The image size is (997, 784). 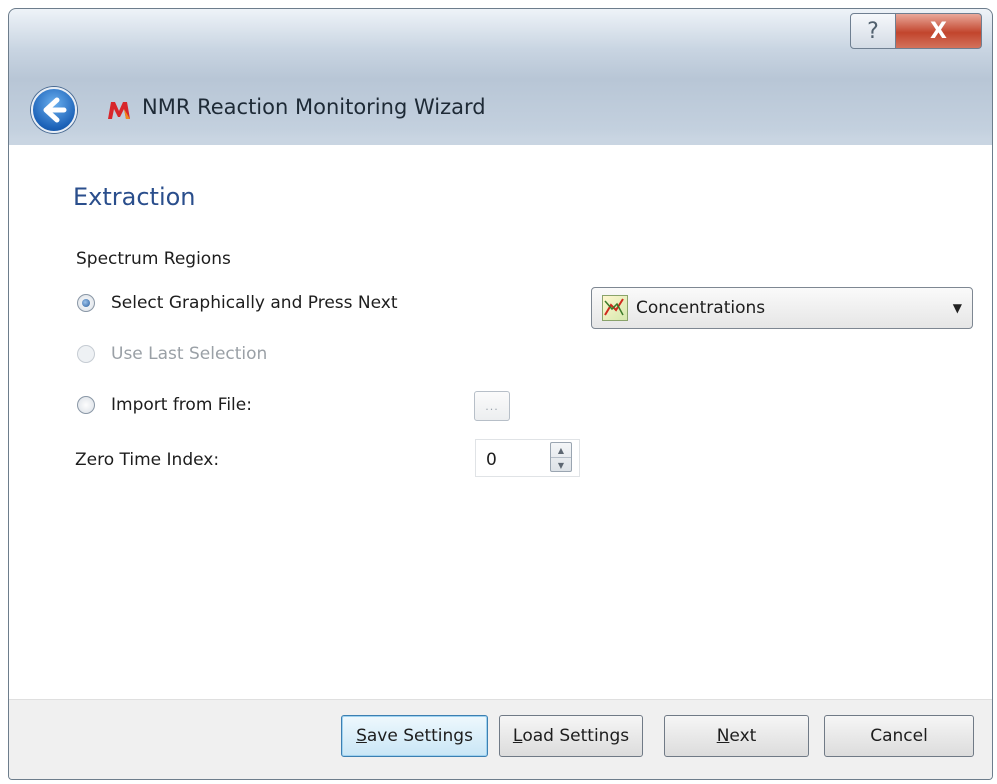 I want to click on radio-label: Select Graphically and Press Next, so click(x=254, y=303).